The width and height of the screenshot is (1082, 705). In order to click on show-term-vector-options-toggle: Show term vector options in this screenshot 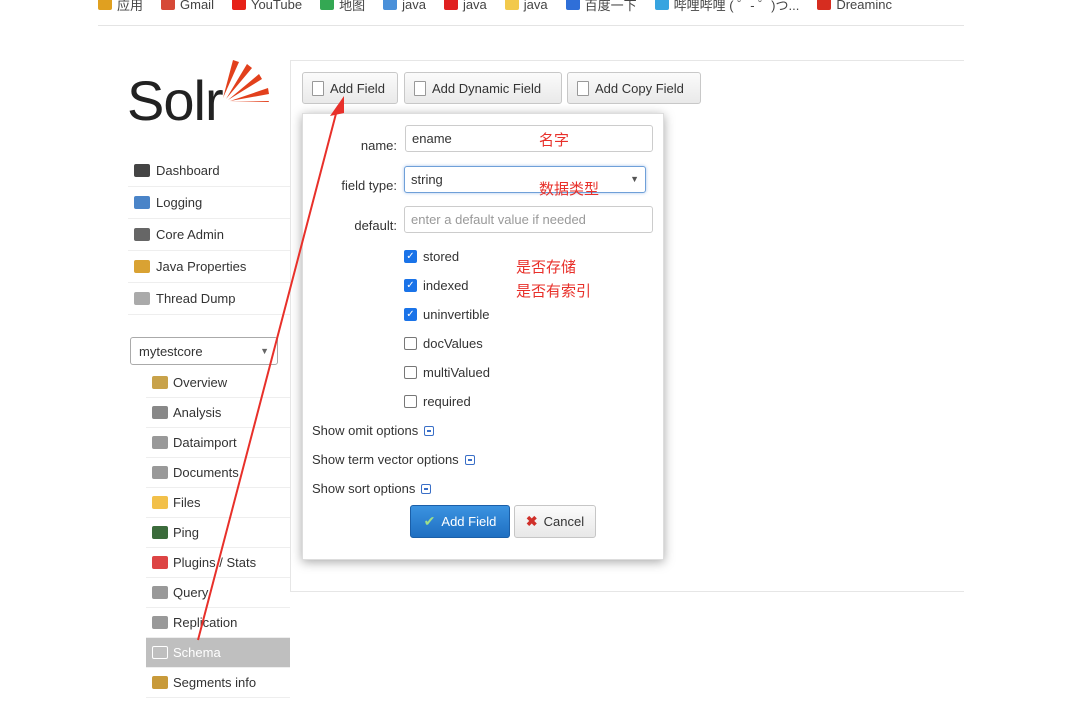, I will do `click(393, 459)`.